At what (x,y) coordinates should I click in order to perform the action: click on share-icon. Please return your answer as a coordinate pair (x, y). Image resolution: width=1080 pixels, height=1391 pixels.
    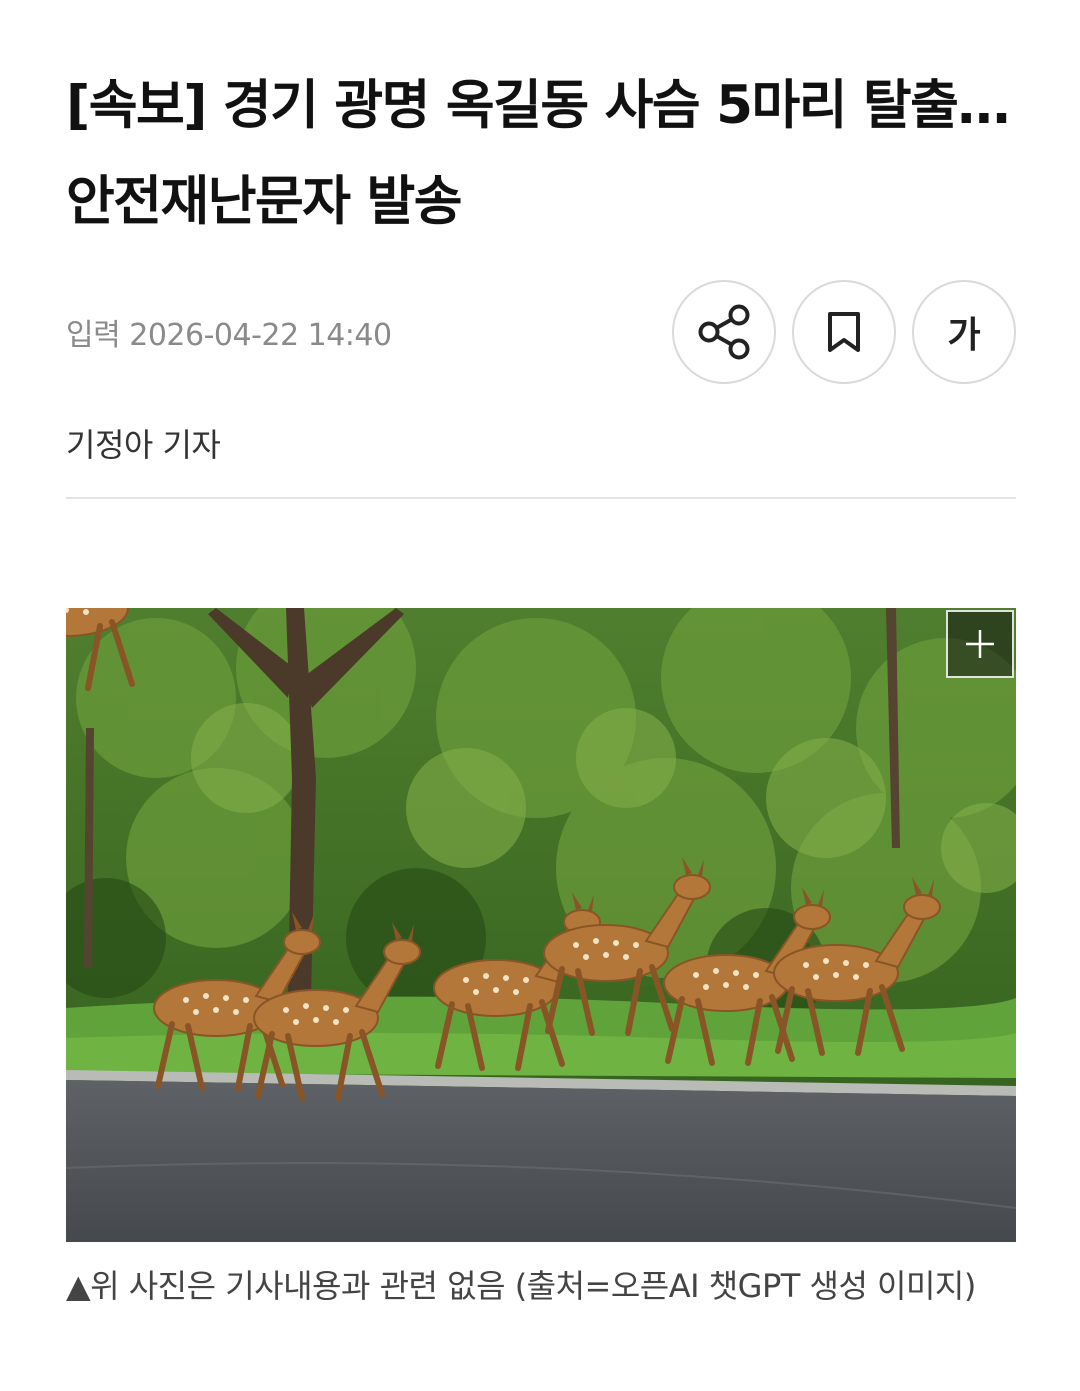
    Looking at the image, I should click on (724, 332).